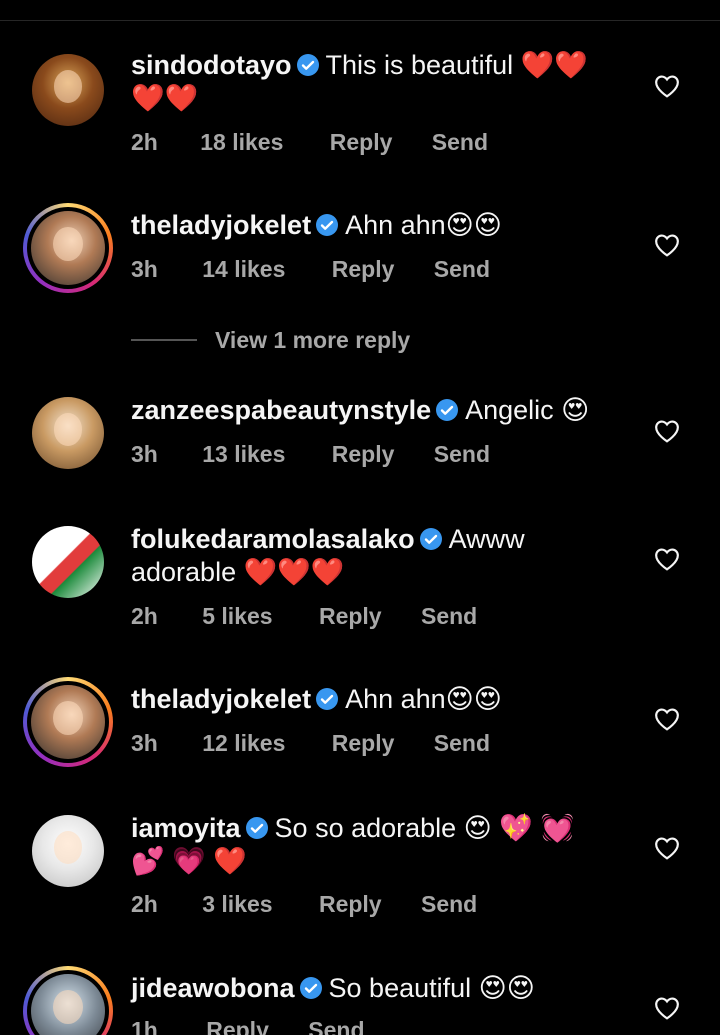  Describe the element at coordinates (237, 616) in the screenshot. I see `likes-count: 5 likes` at that location.